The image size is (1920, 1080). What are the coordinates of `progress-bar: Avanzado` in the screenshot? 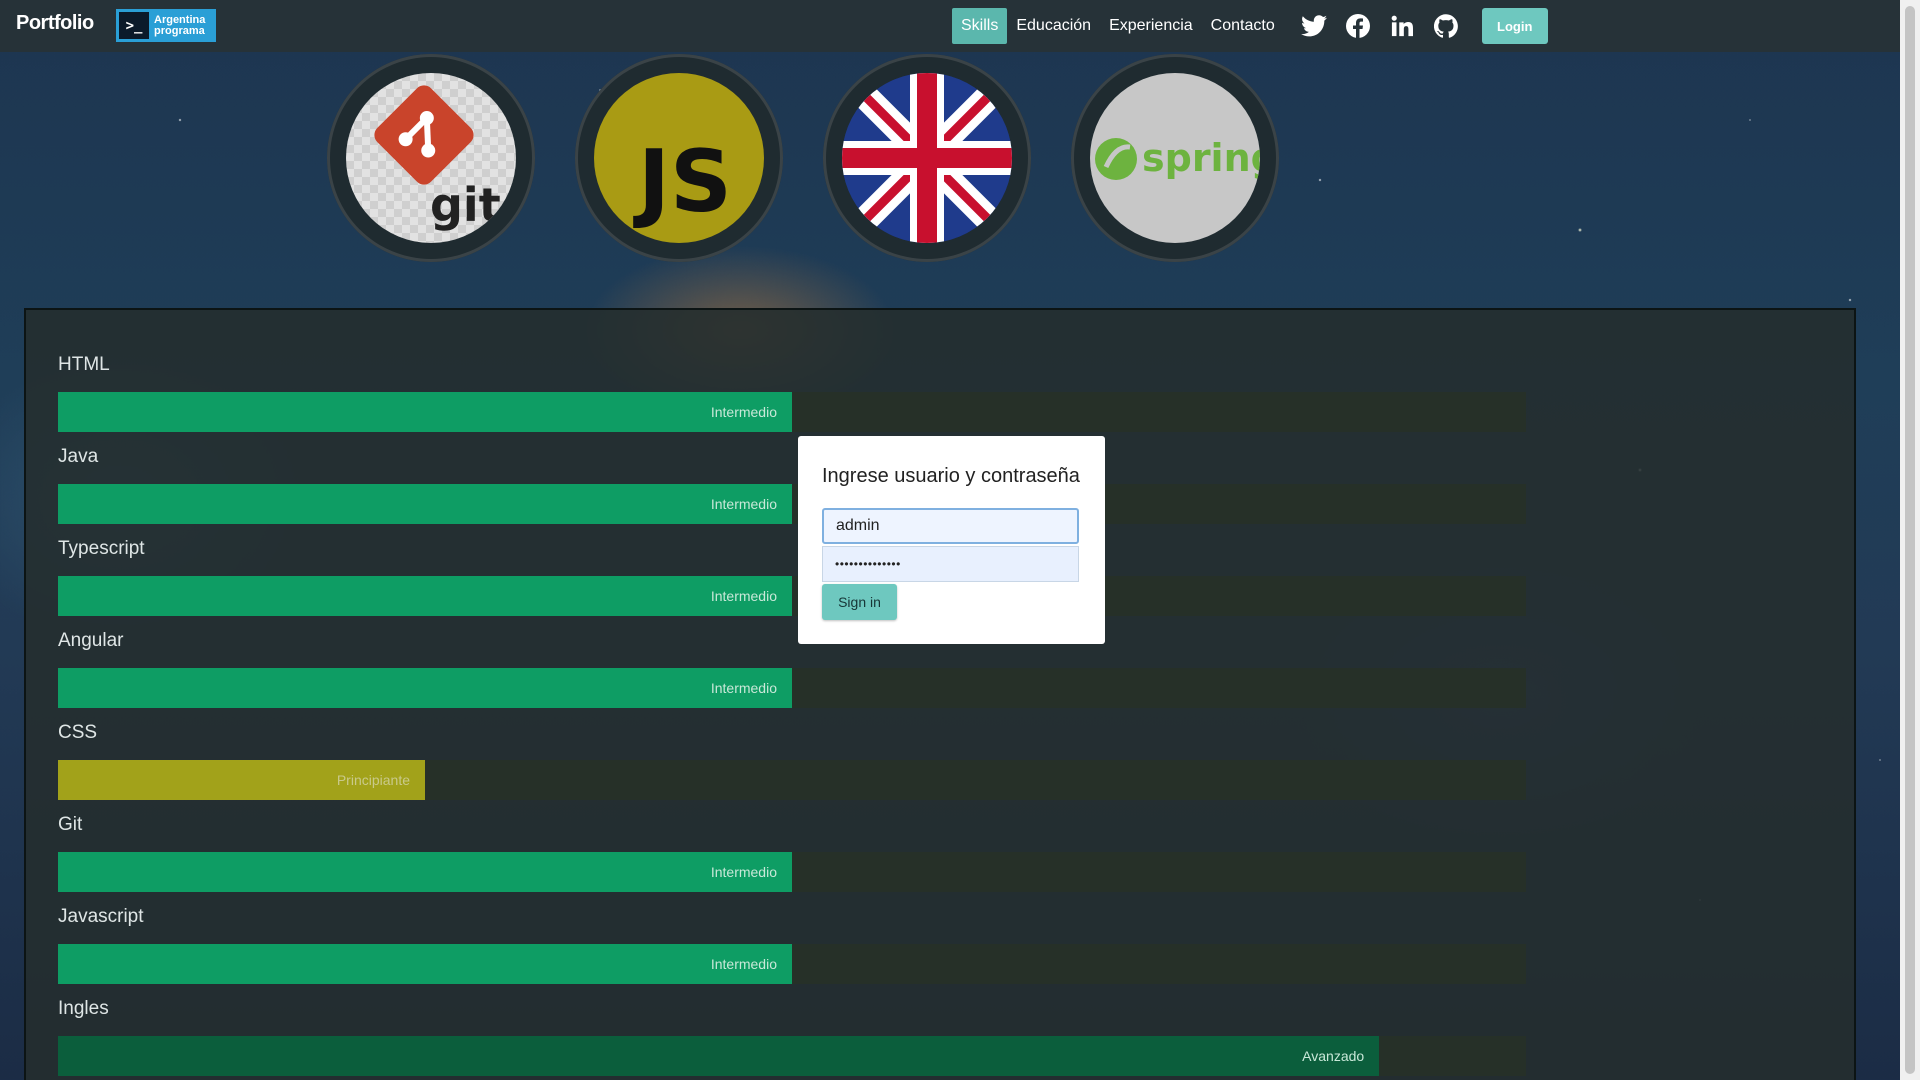 It's located at (792, 1056).